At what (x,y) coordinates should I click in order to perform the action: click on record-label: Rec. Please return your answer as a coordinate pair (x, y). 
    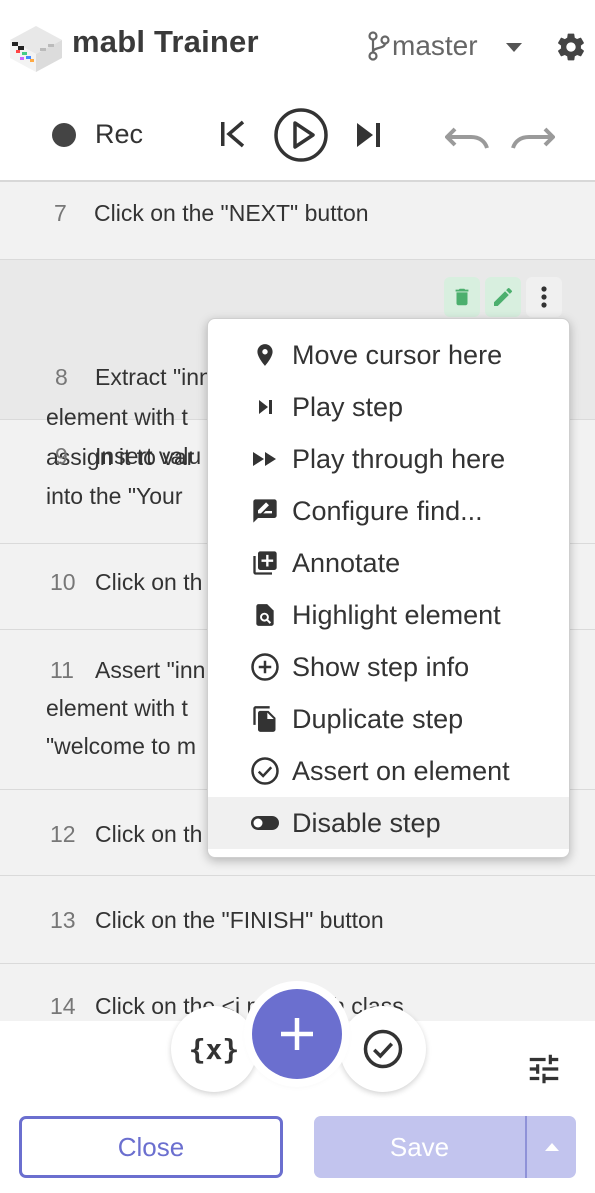
    Looking at the image, I should click on (119, 134).